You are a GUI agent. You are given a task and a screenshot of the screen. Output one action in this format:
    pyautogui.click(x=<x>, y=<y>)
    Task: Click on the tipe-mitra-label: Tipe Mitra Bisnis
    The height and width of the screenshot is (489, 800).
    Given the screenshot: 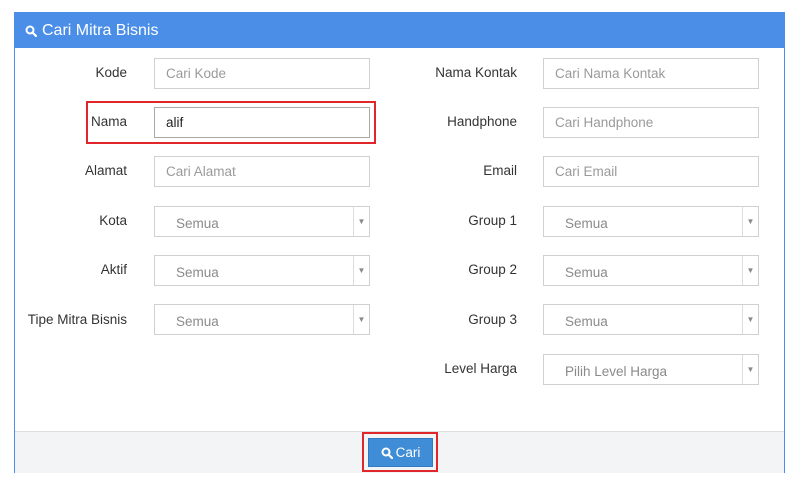 What is the action you would take?
    pyautogui.click(x=77, y=319)
    